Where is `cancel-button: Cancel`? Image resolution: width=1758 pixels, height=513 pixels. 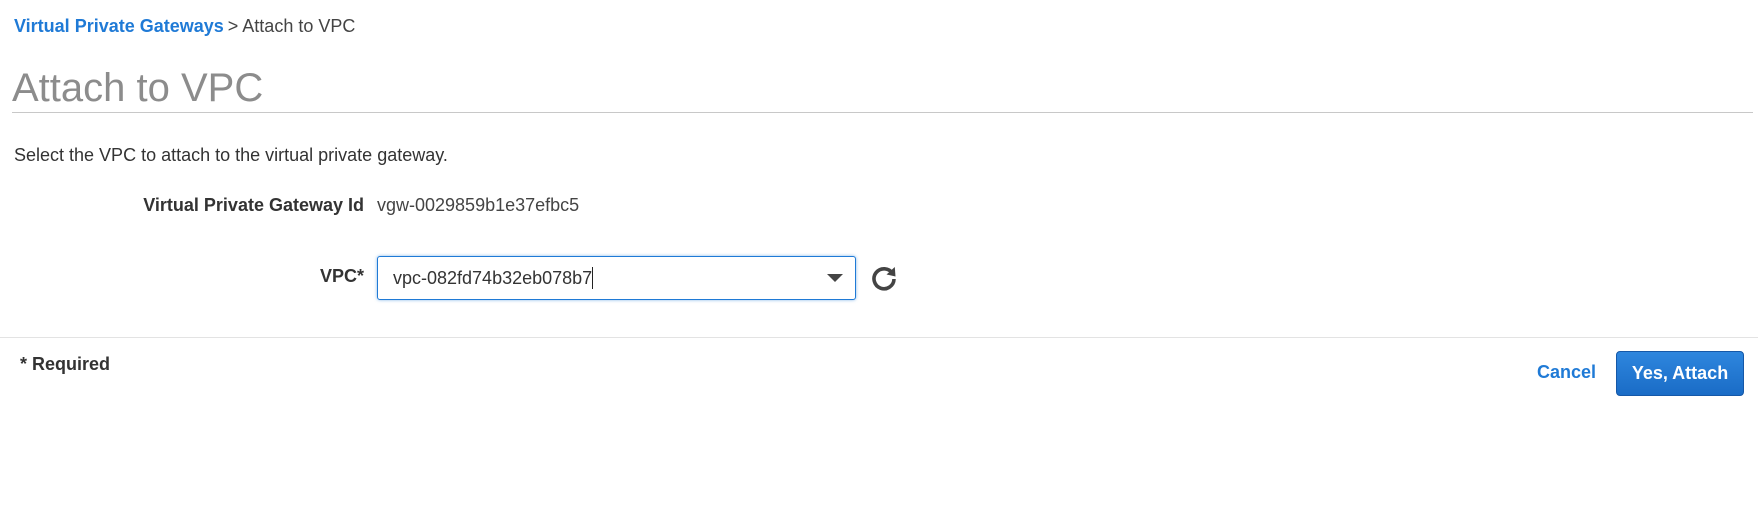 cancel-button: Cancel is located at coordinates (1566, 372).